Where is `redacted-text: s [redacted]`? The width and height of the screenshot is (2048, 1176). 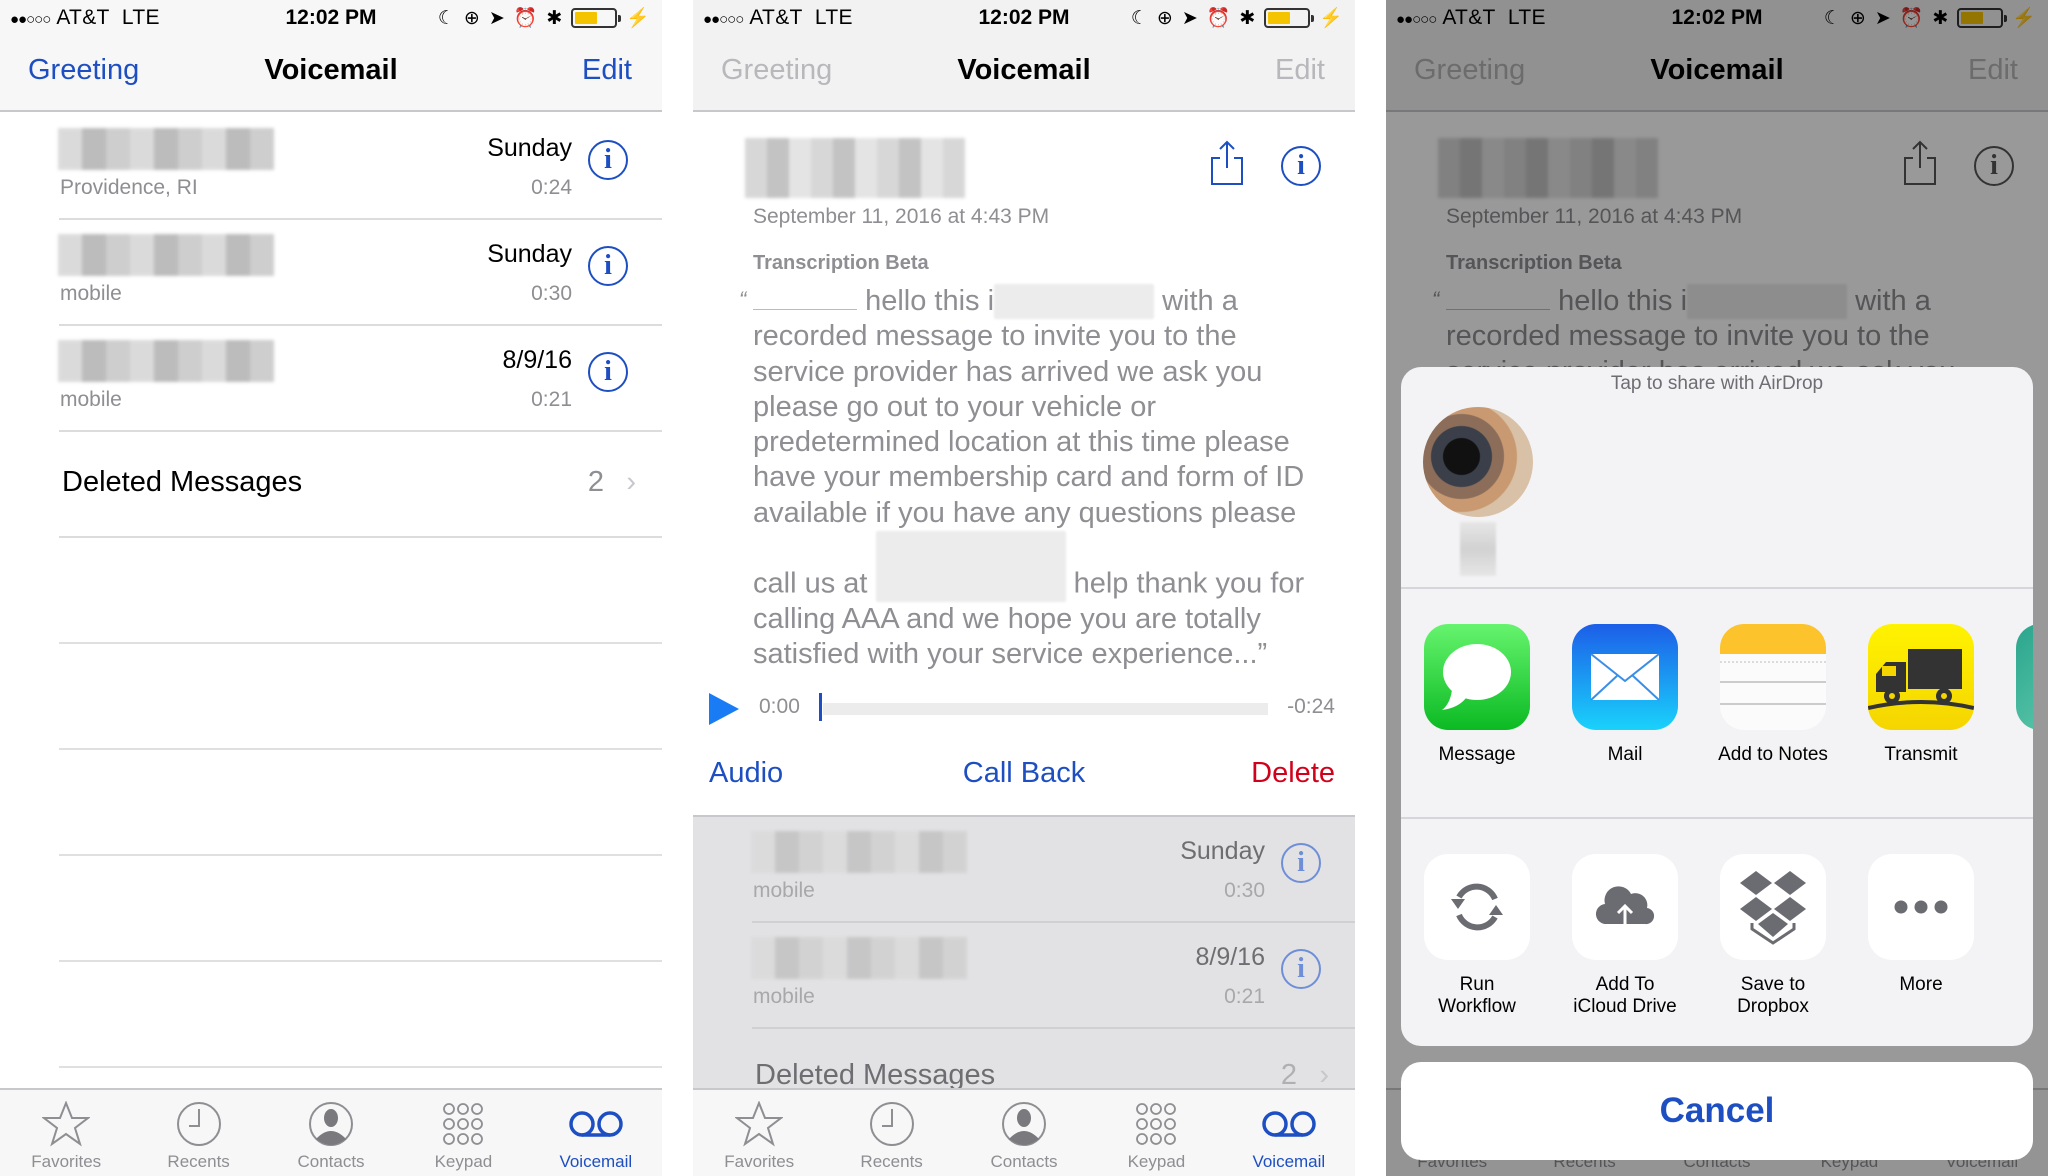 redacted-text: s [redacted] is located at coordinates (1074, 302).